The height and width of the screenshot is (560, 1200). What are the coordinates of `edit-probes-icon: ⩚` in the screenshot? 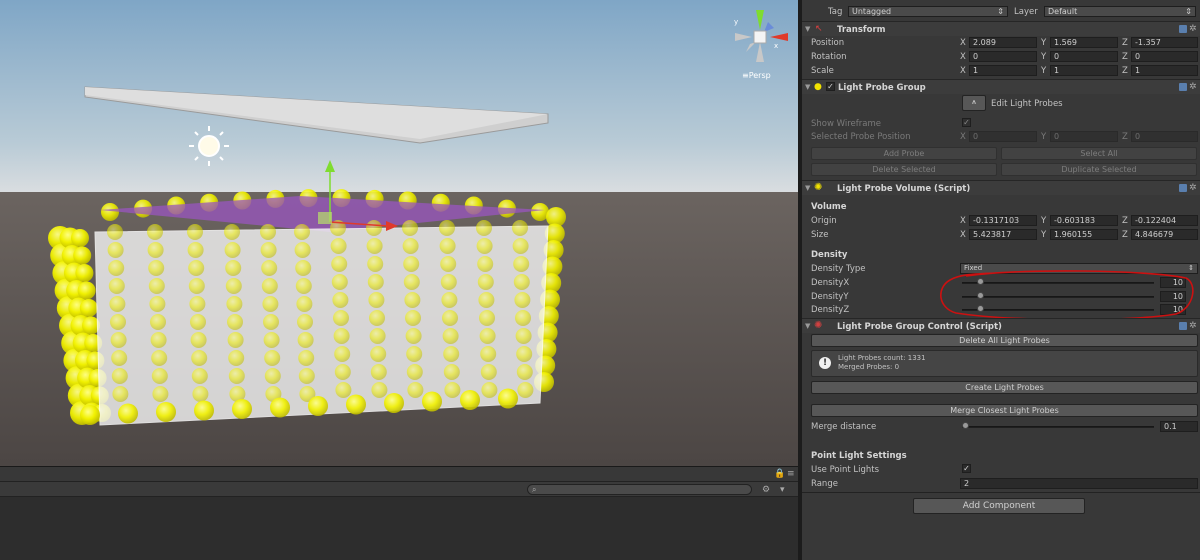 It's located at (974, 101).